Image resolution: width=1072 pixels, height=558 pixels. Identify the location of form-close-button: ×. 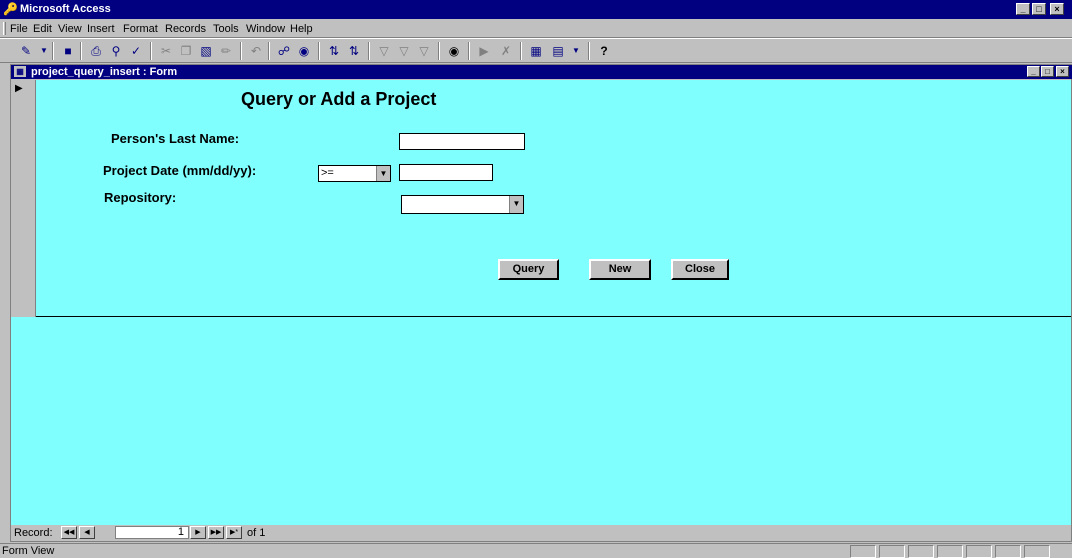
(1062, 71).